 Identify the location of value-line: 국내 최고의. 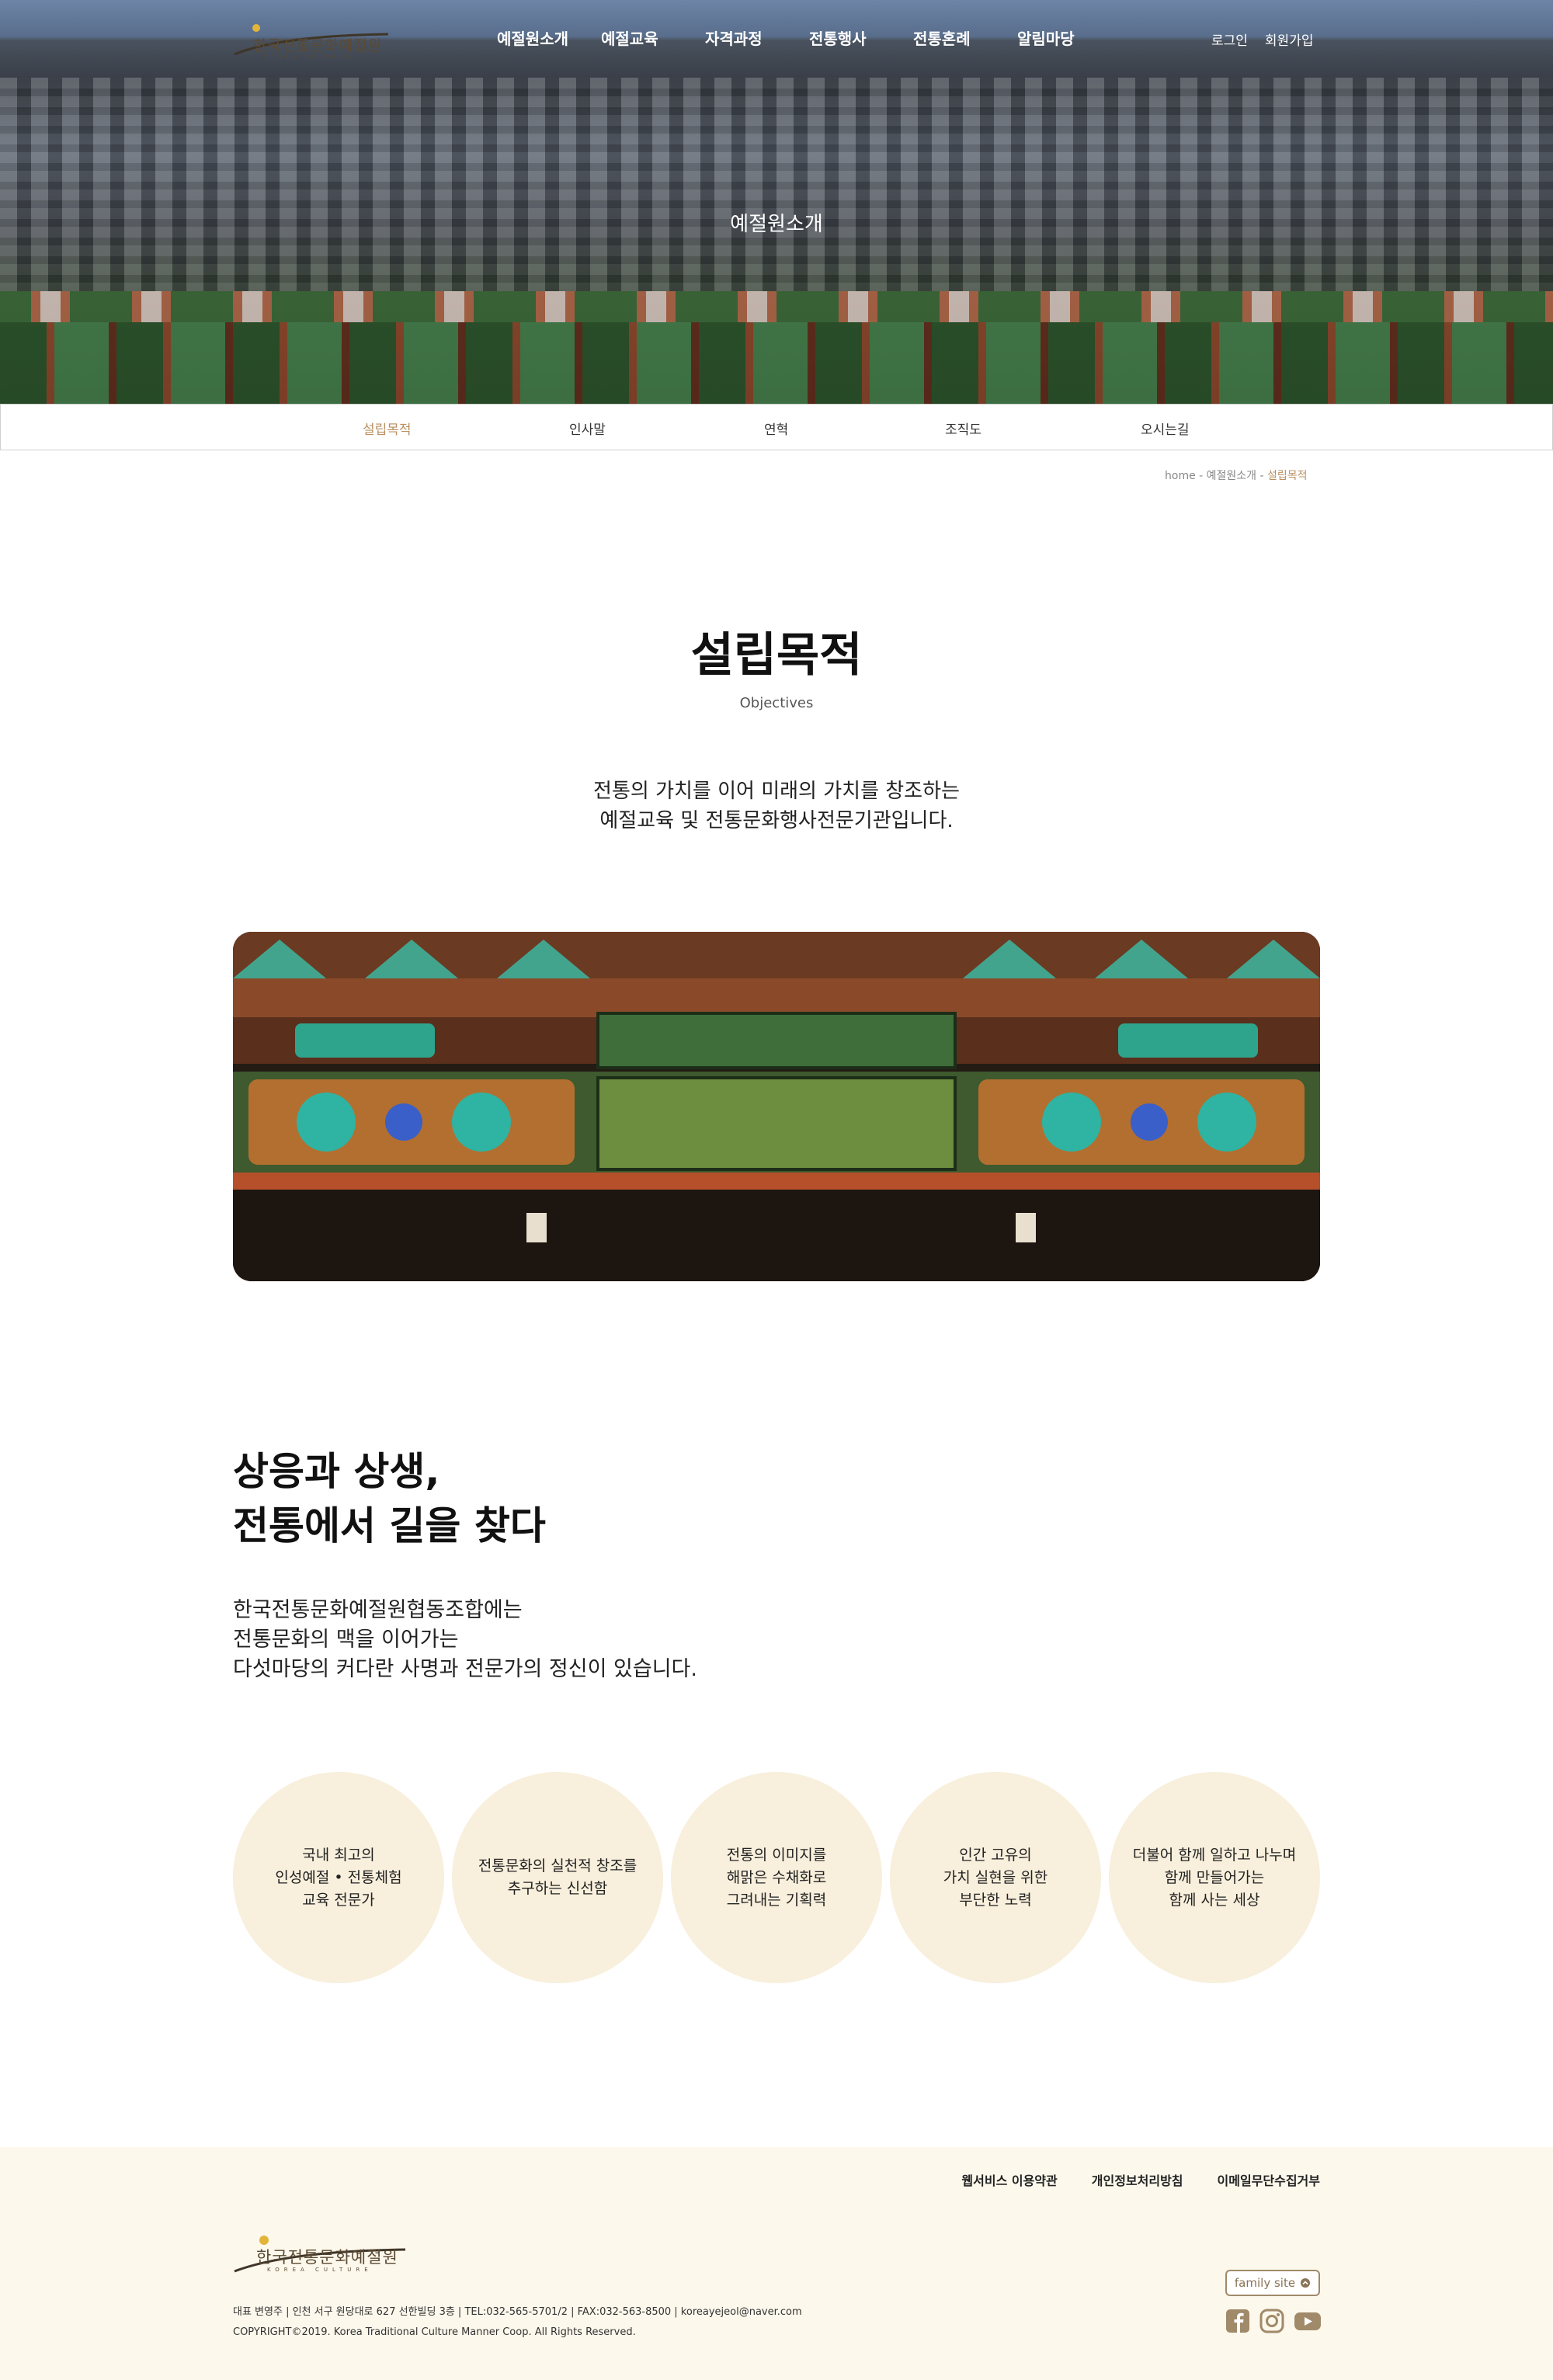
(338, 1855).